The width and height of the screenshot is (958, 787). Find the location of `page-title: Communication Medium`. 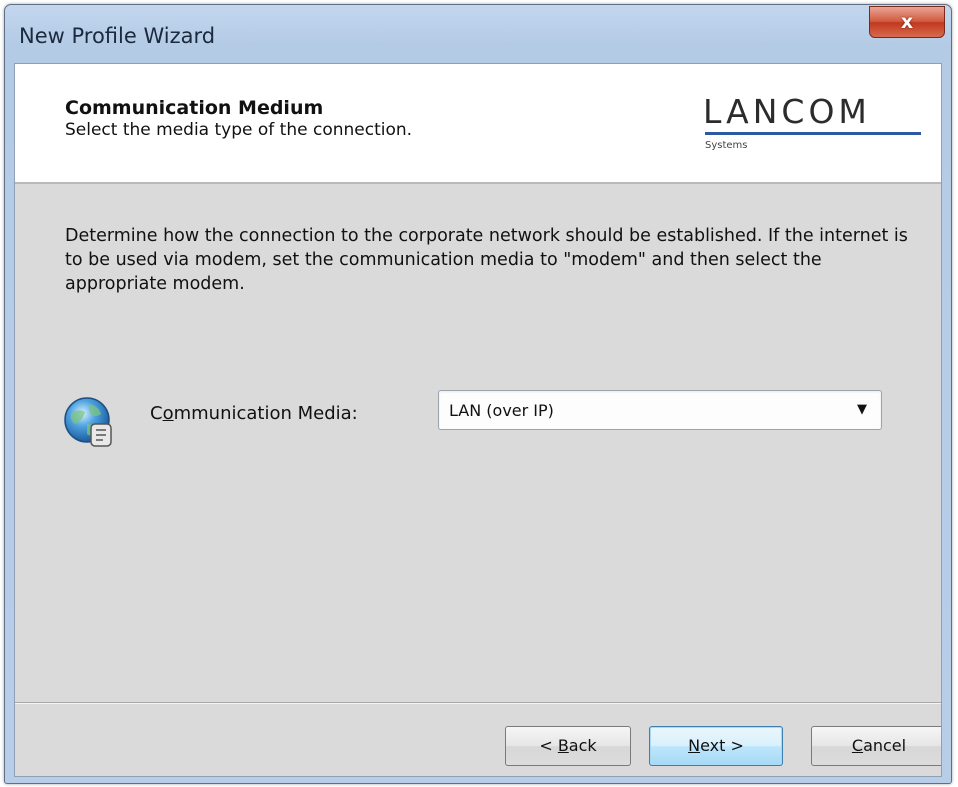

page-title: Communication Medium is located at coordinates (194, 108).